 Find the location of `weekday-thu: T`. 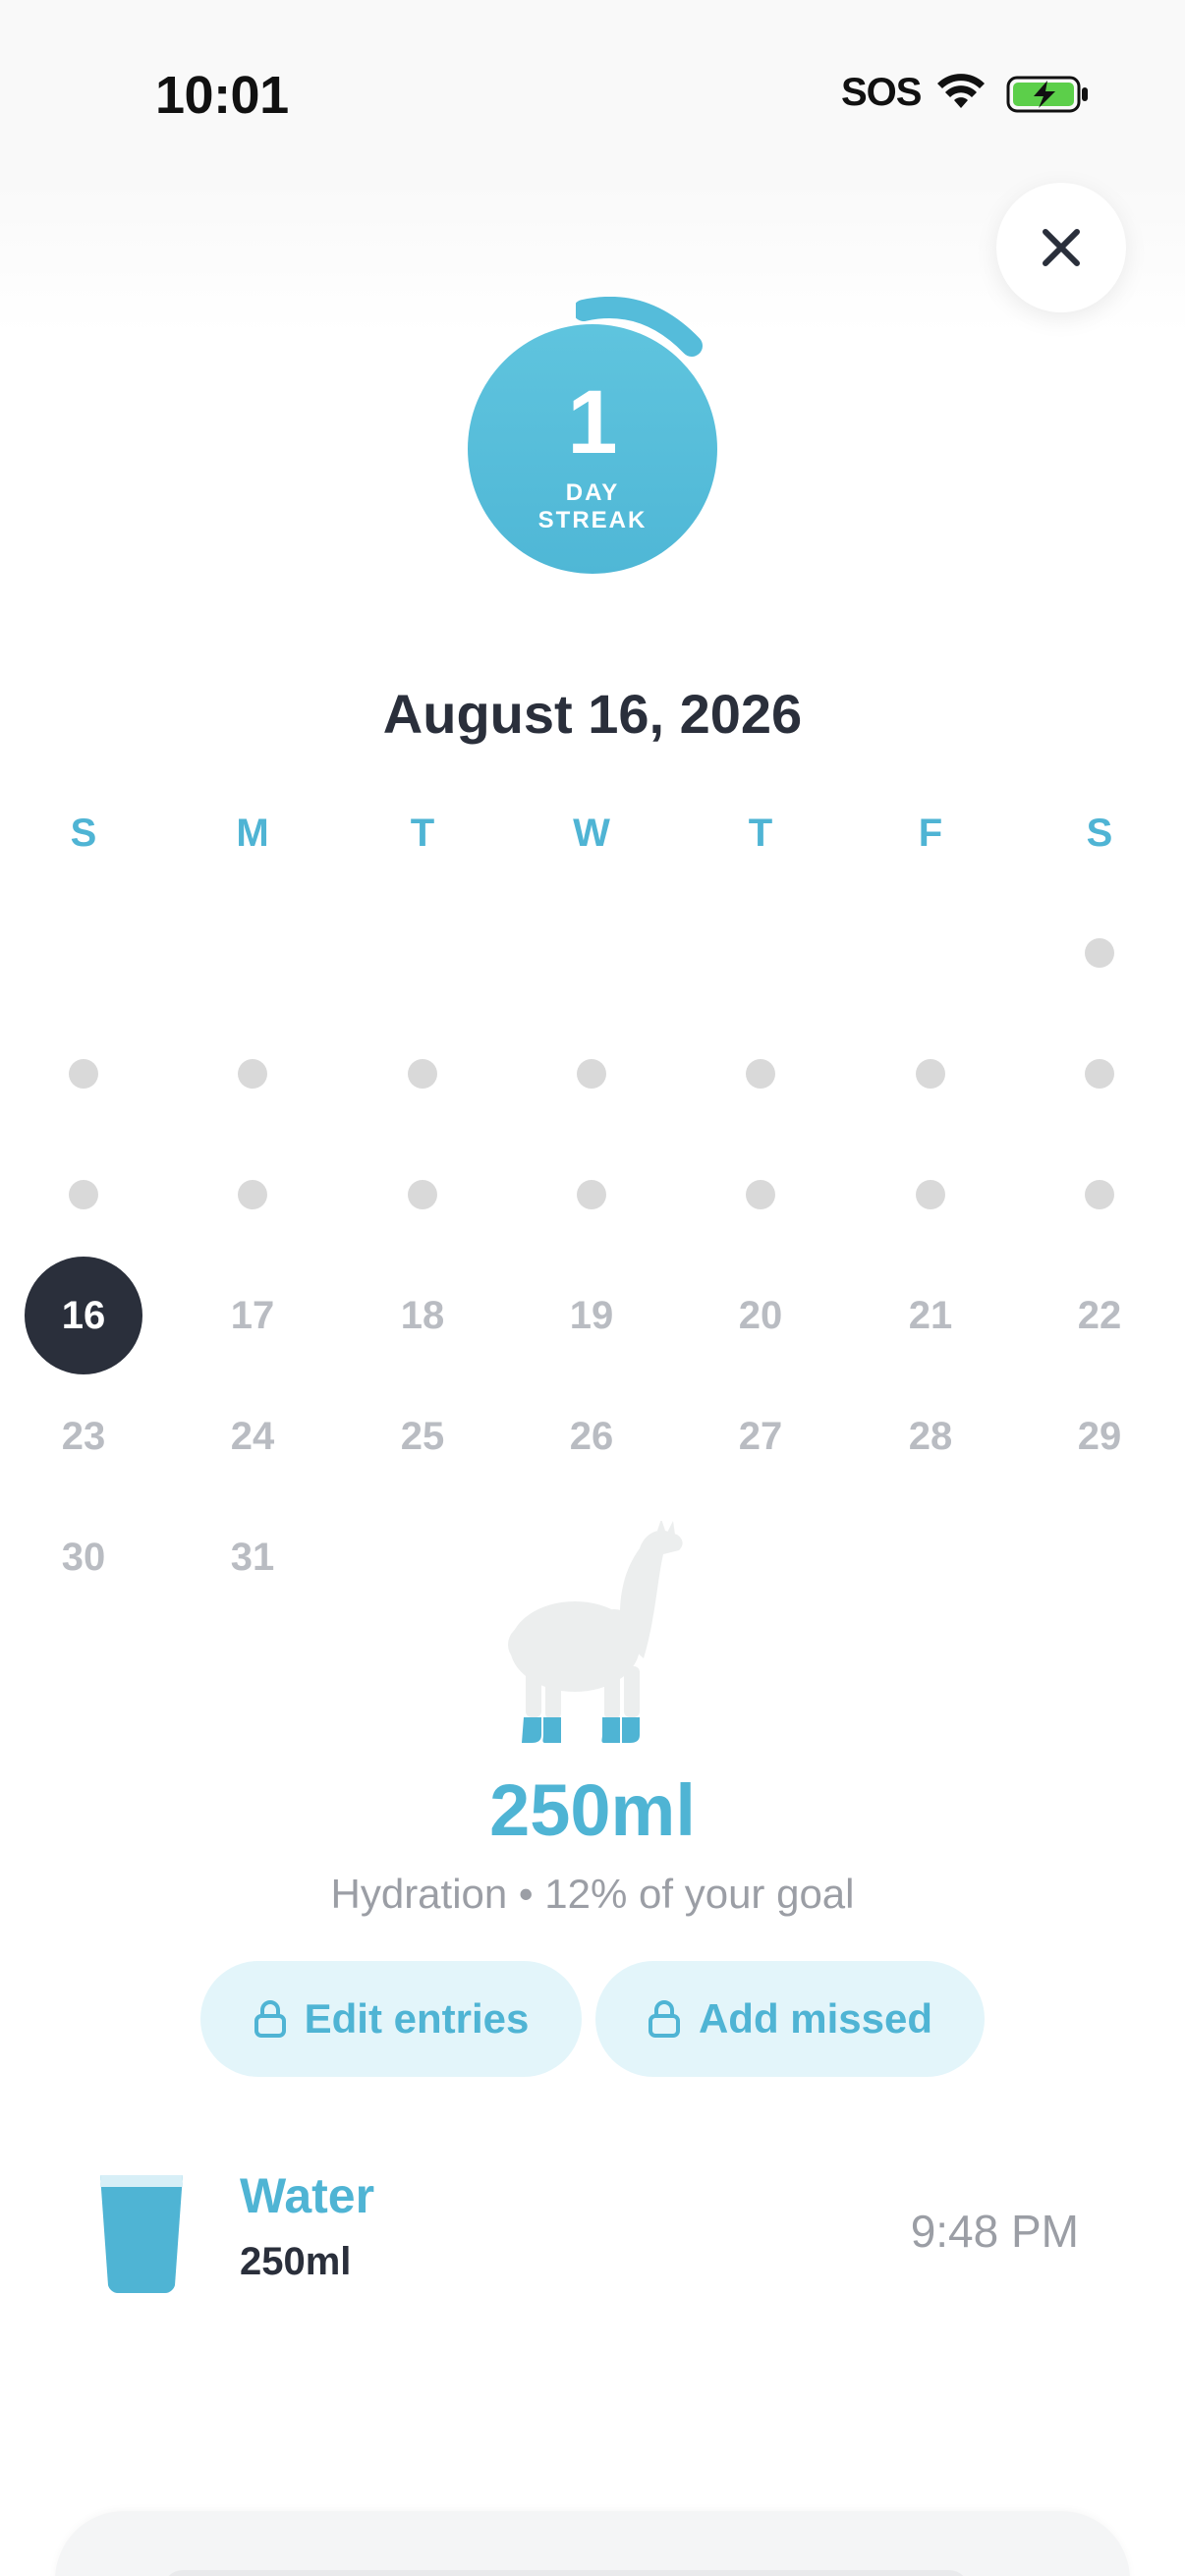

weekday-thu: T is located at coordinates (761, 833).